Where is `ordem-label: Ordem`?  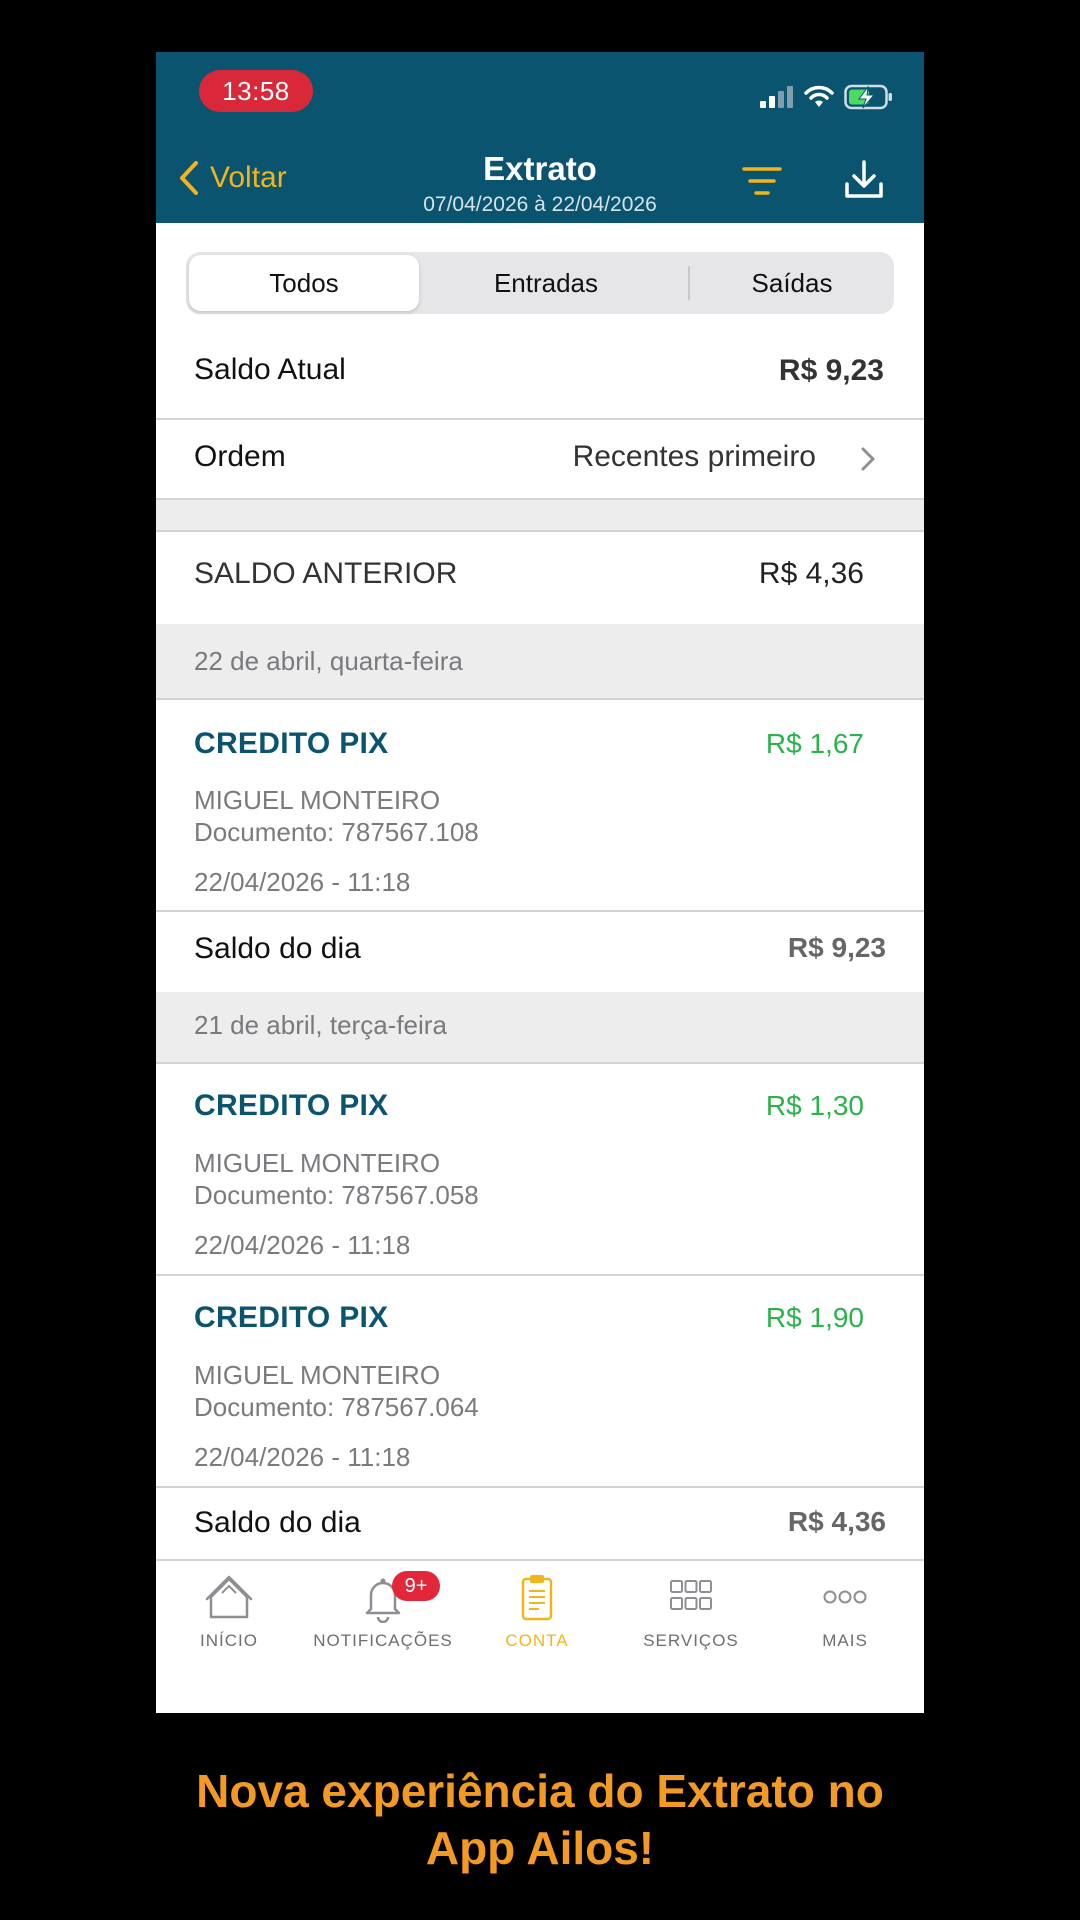 ordem-label: Ordem is located at coordinates (240, 456).